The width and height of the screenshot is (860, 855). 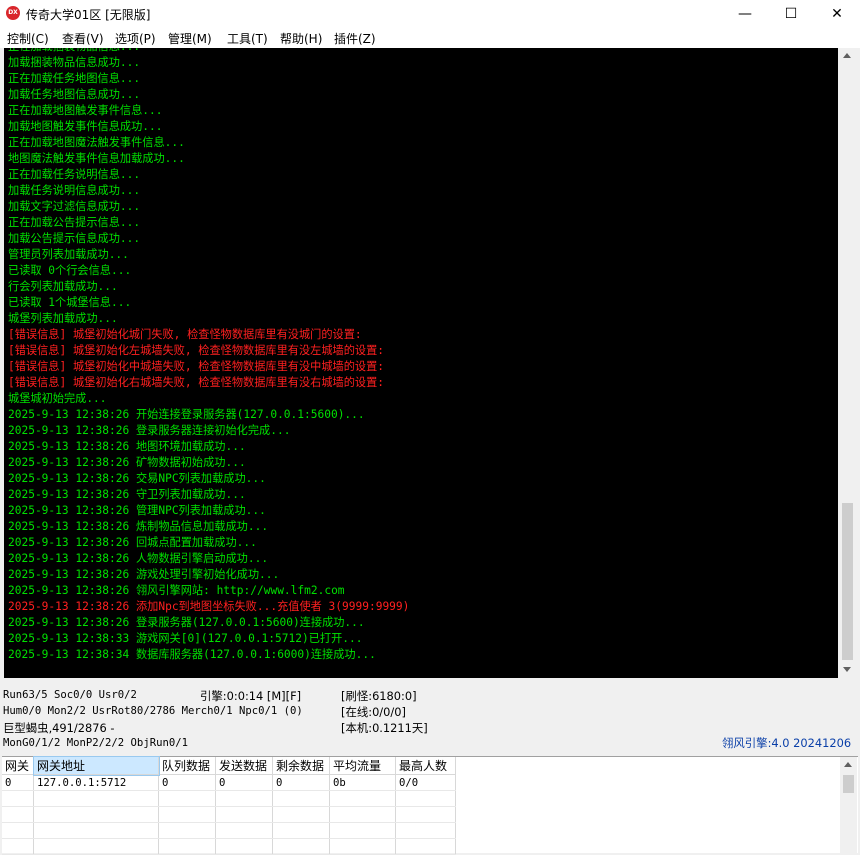 What do you see at coordinates (745, 14) in the screenshot?
I see `minimize-button: —` at bounding box center [745, 14].